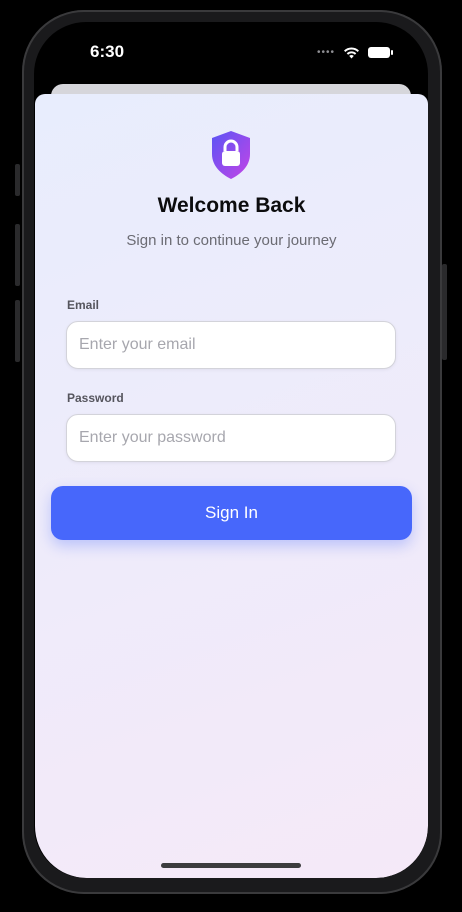 Image resolution: width=462 pixels, height=912 pixels. What do you see at coordinates (231, 513) in the screenshot?
I see `sign-in-button: Sign In` at bounding box center [231, 513].